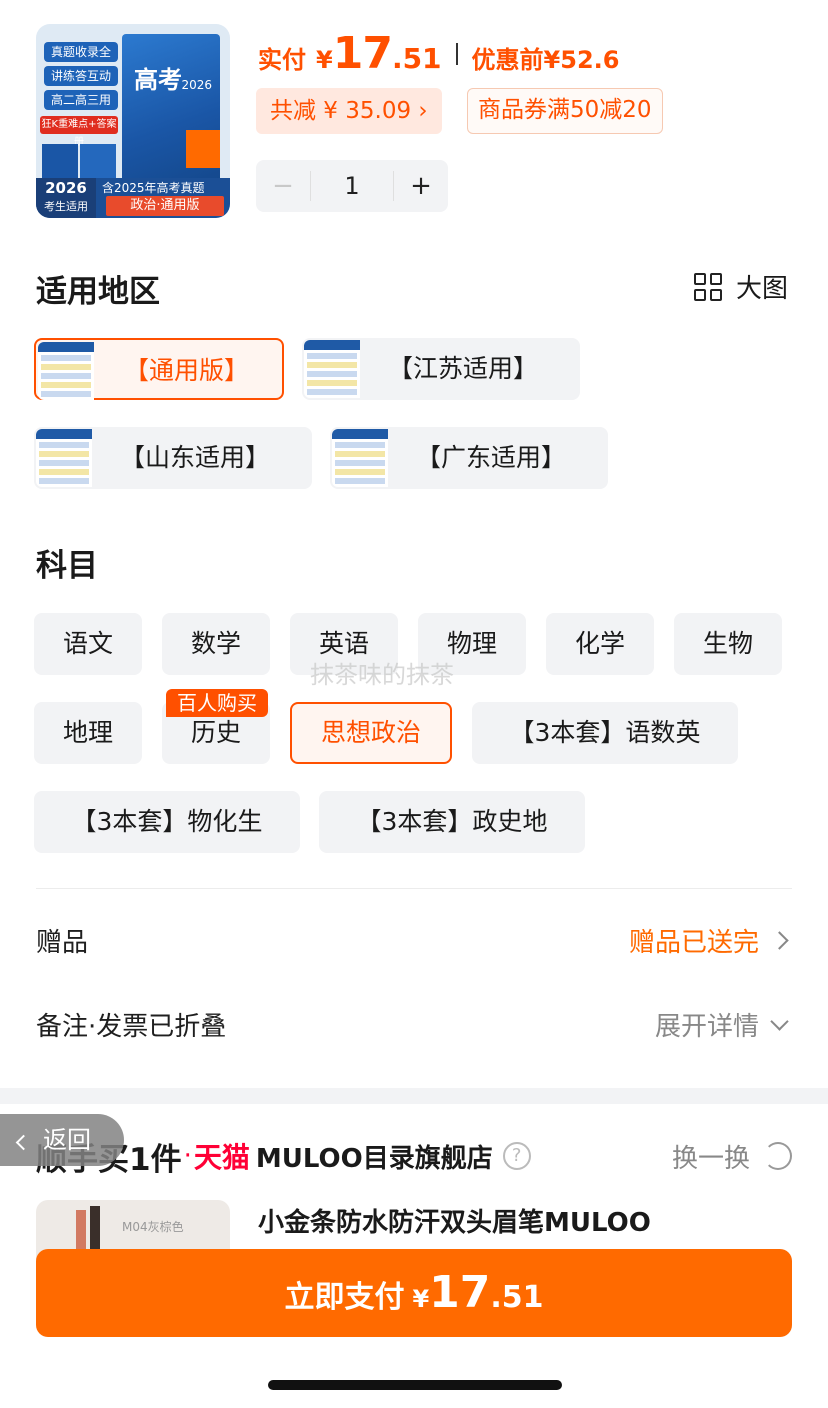 The width and height of the screenshot is (828, 1408). What do you see at coordinates (221, 1157) in the screenshot?
I see `tmall-logo: 天猫` at bounding box center [221, 1157].